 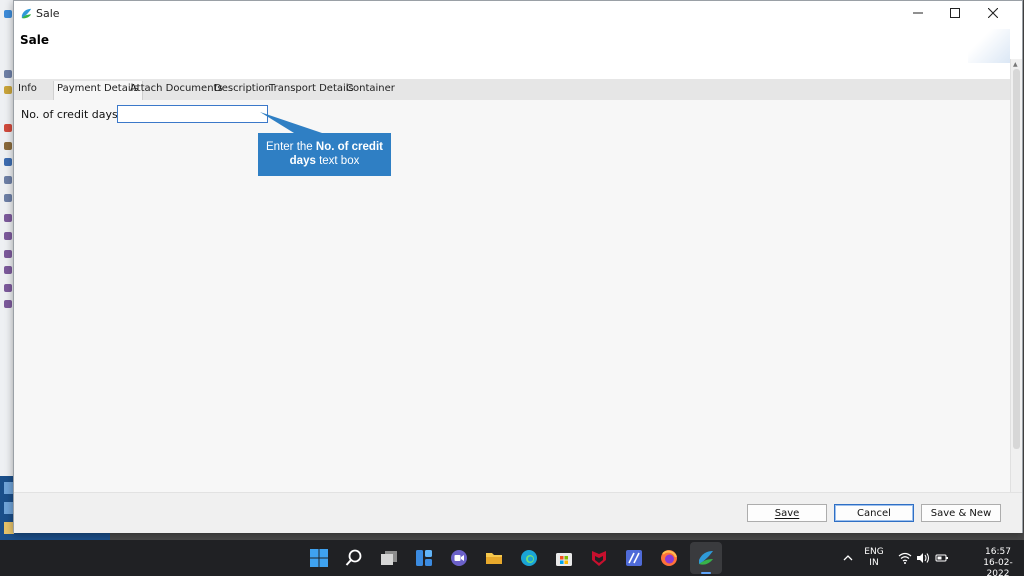 I want to click on clock-time: 16:57, so click(x=998, y=552).